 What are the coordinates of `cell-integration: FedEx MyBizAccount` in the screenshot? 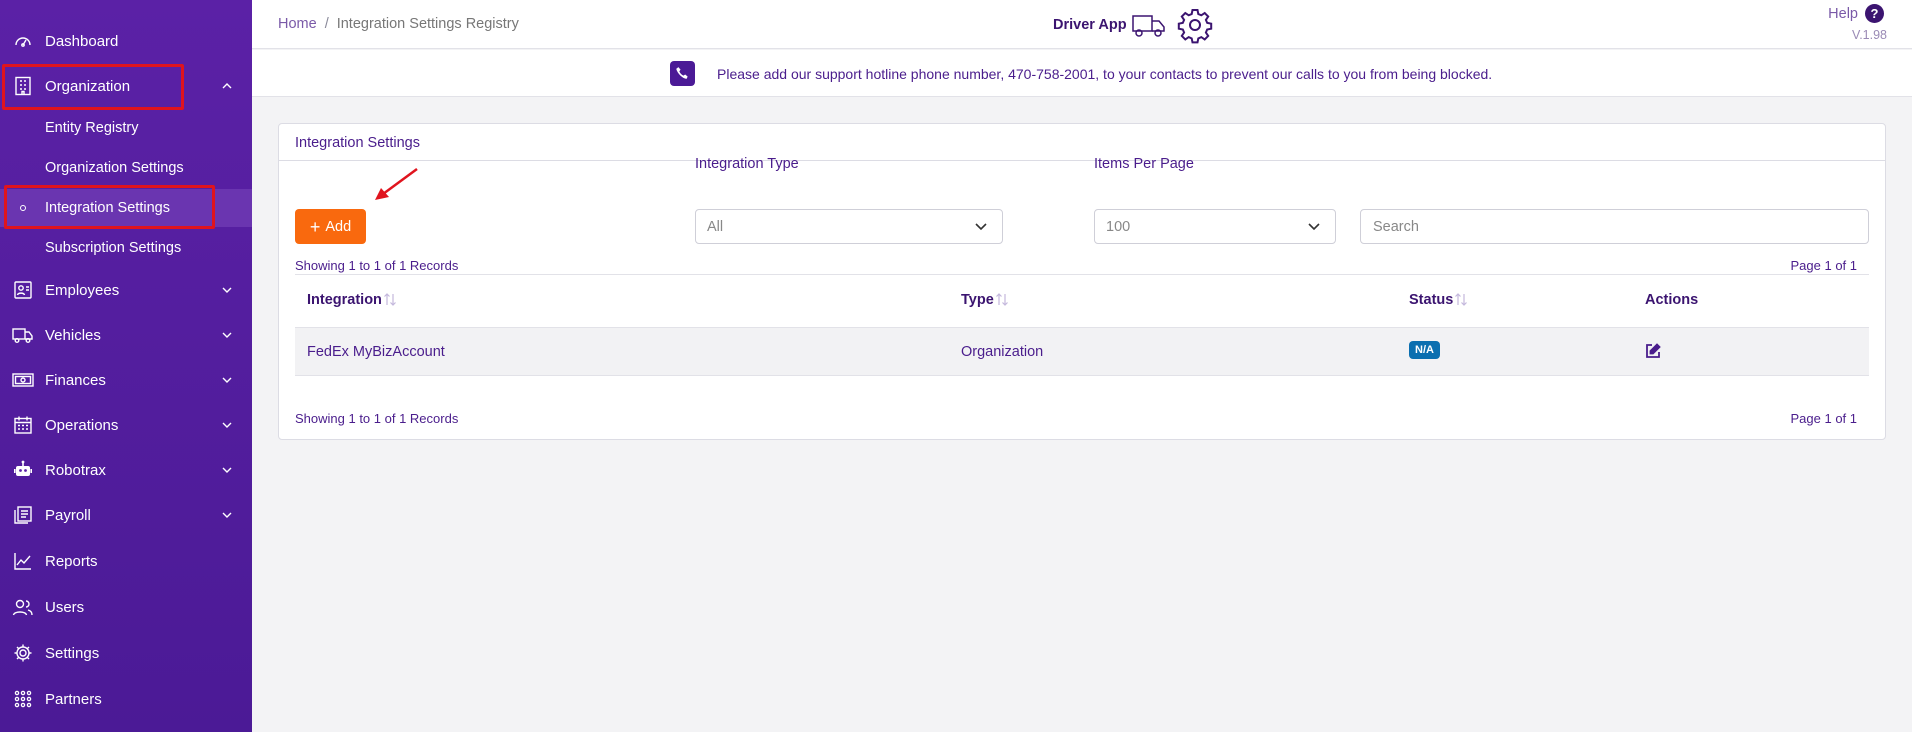 It's located at (376, 352).